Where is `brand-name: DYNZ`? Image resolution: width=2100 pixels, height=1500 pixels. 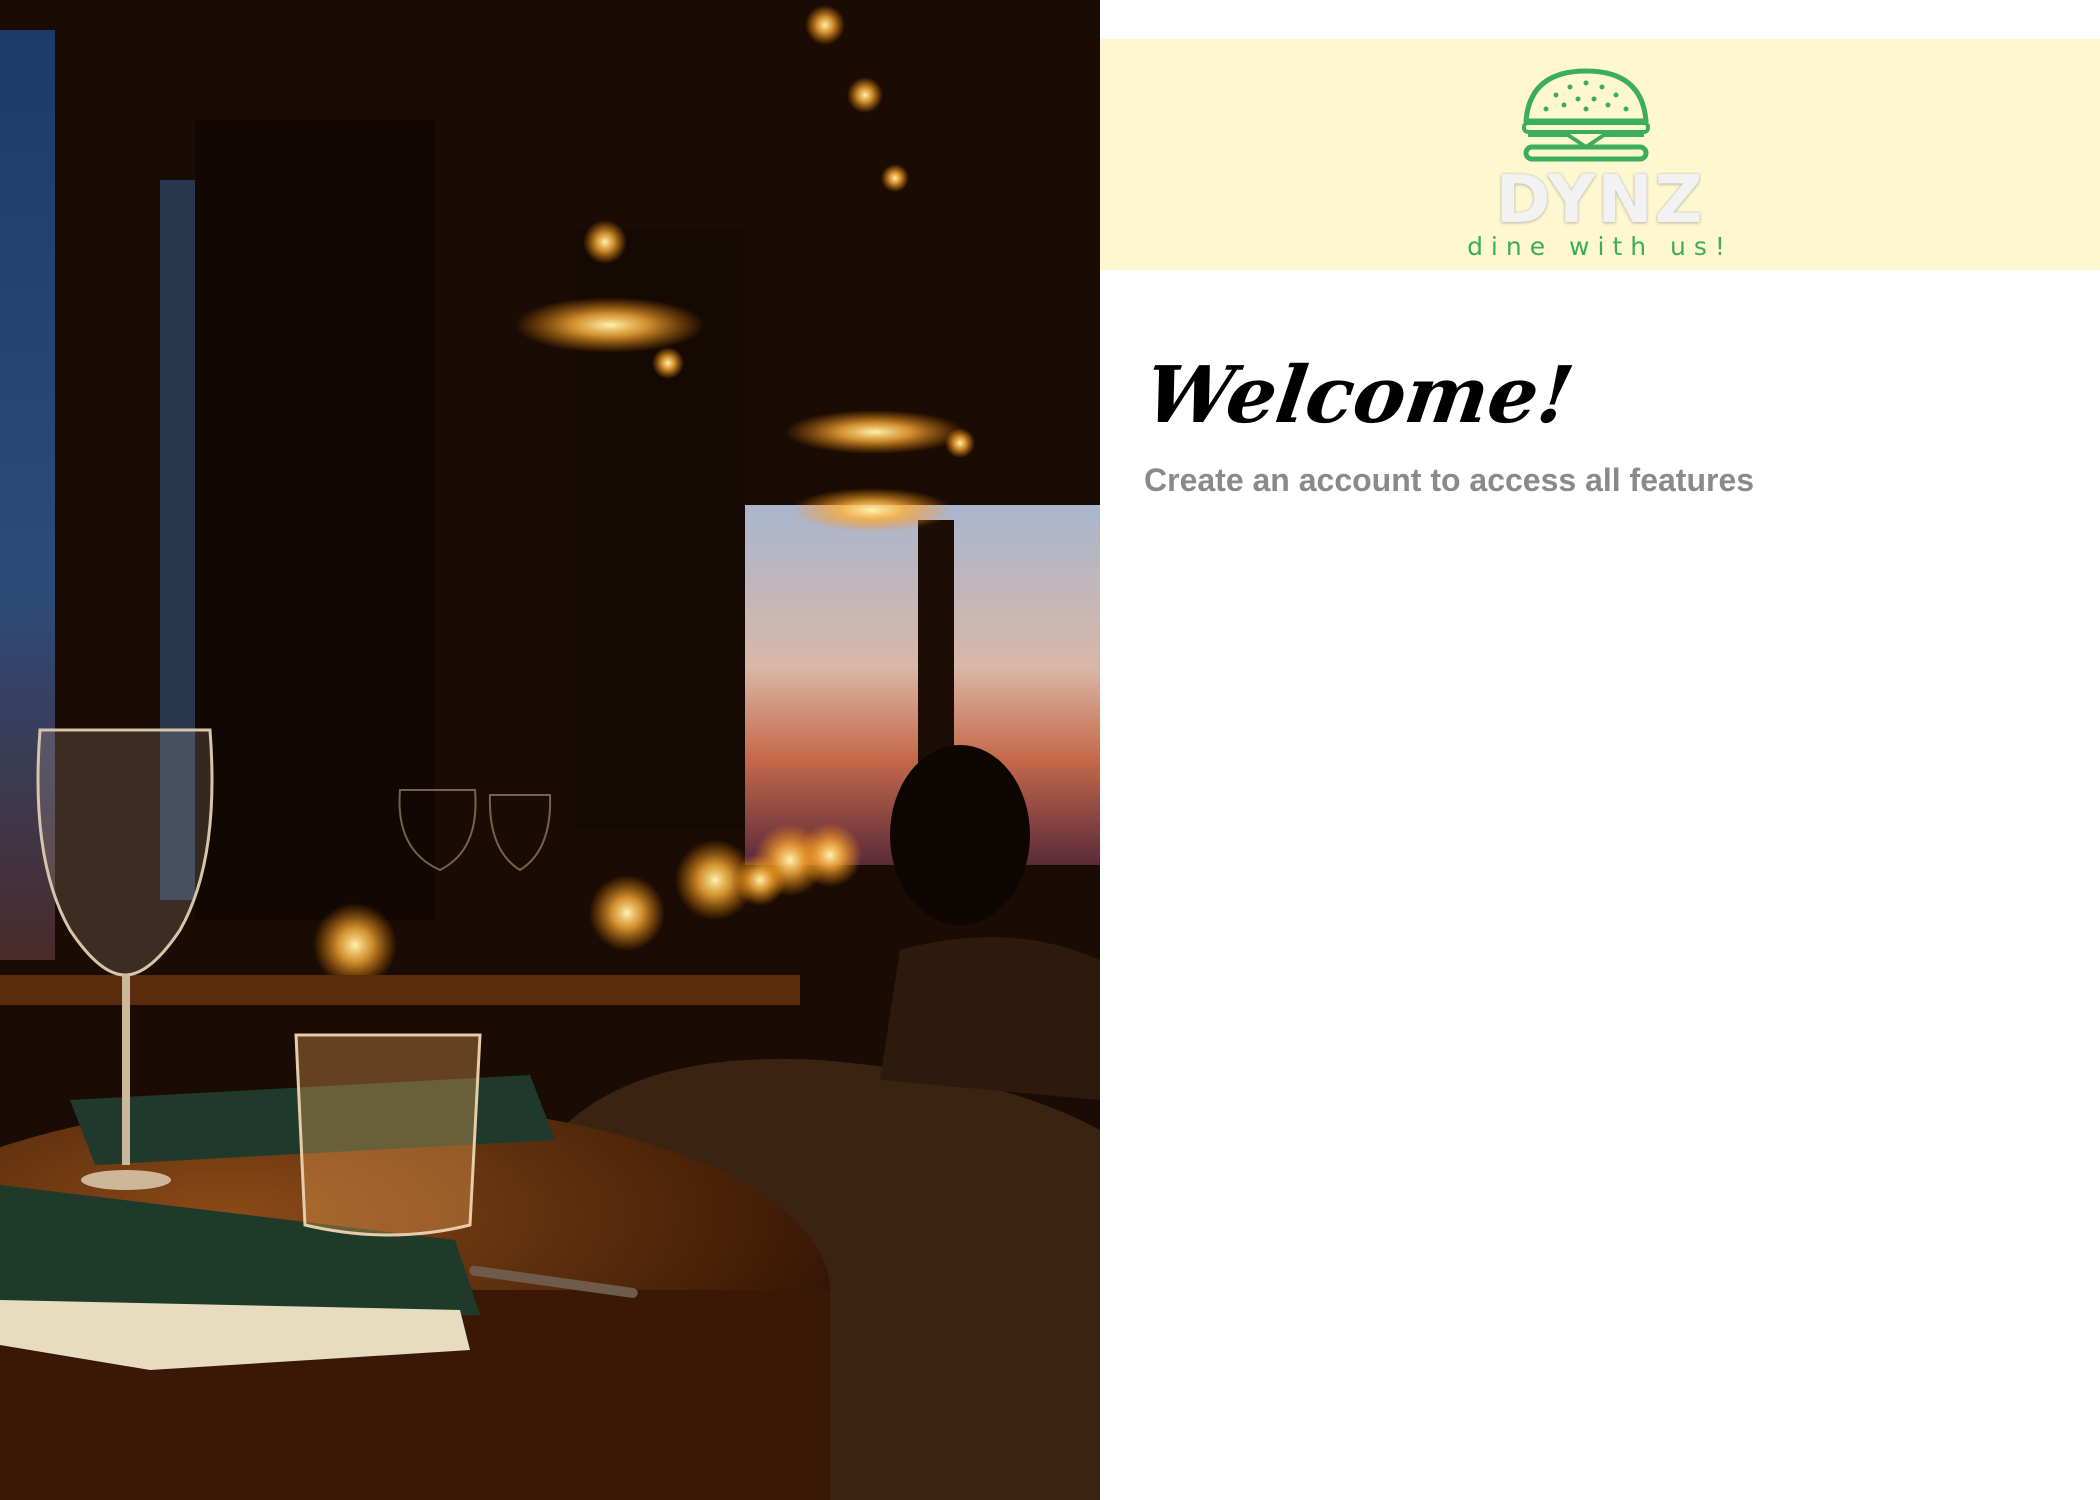
brand-name: DYNZ is located at coordinates (1600, 199).